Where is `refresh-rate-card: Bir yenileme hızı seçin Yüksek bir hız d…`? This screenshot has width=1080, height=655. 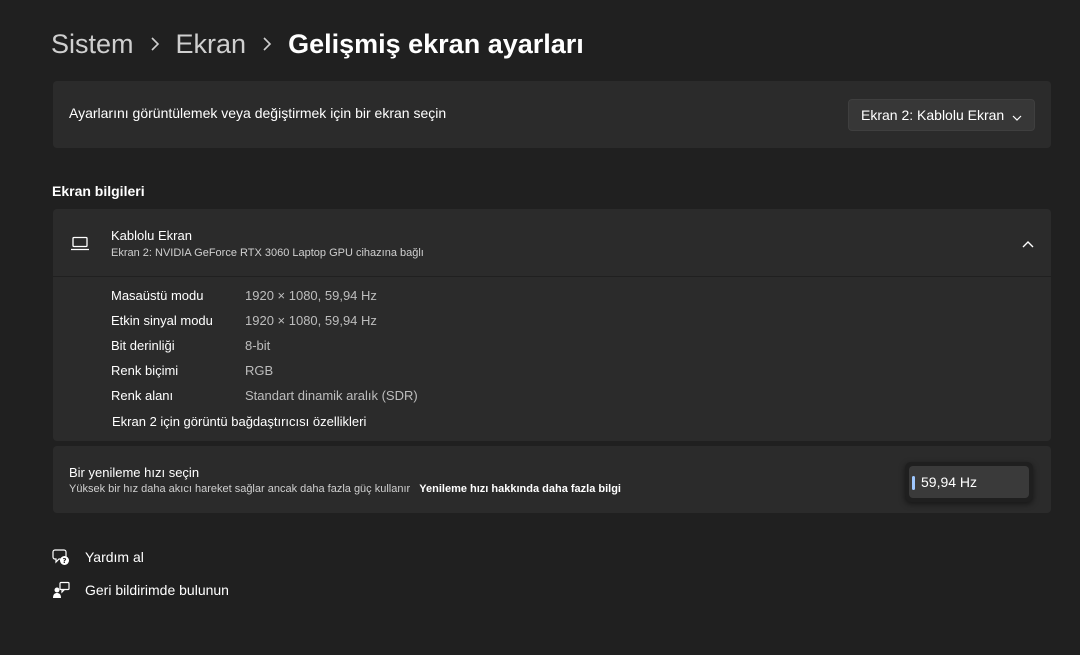
refresh-rate-card: Bir yenileme hızı seçin Yüksek bir hız d… is located at coordinates (552, 479).